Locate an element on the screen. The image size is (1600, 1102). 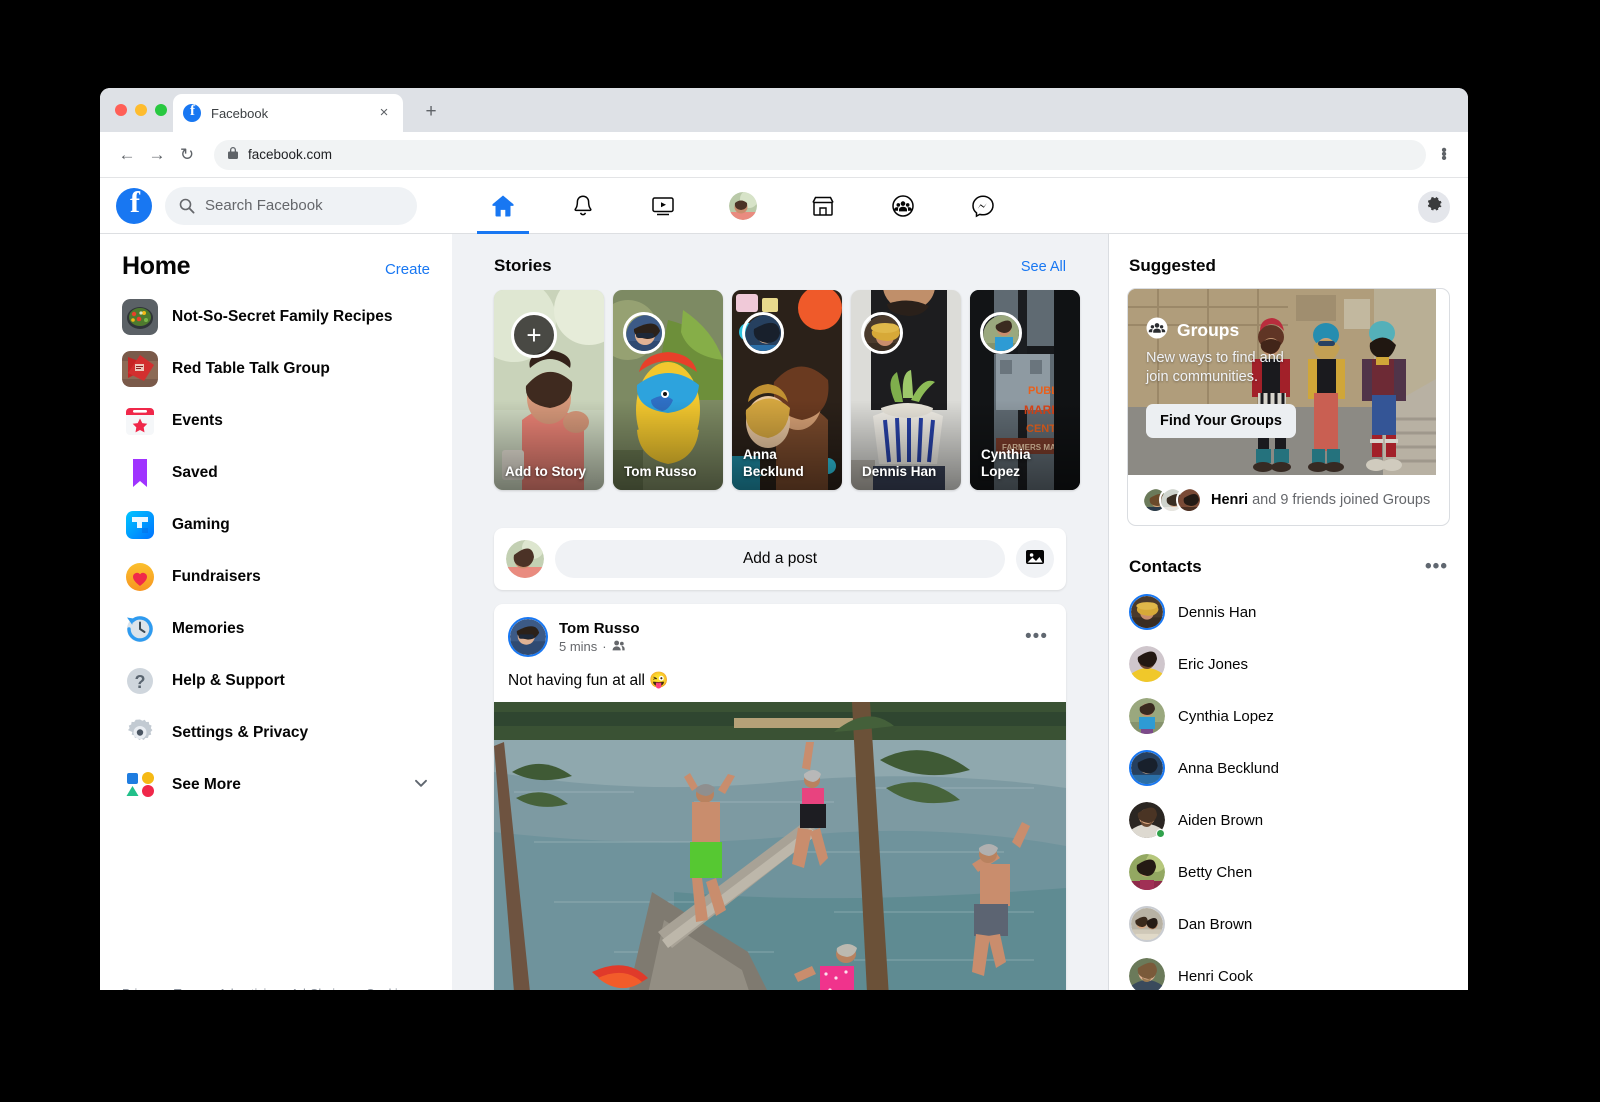
footer-link-ad-choices: Ad Choices is located at coordinates (323, 988).